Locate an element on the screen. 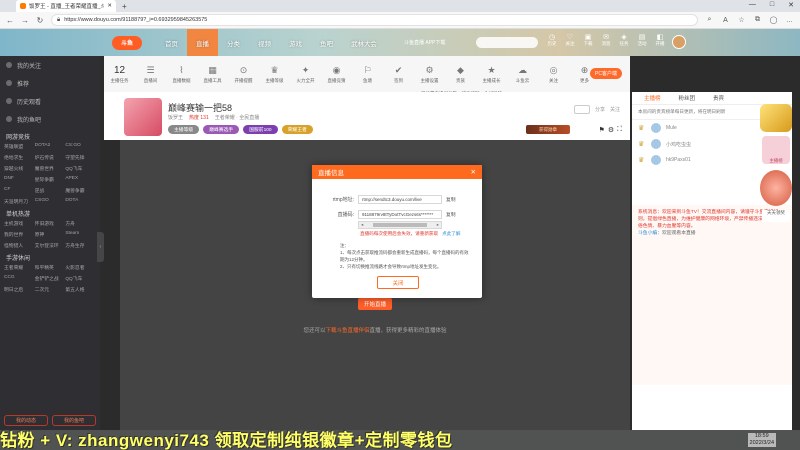 This screenshot has height=450, width=800. sidebar-category-item: 天涯明月刀 is located at coordinates (19, 201).